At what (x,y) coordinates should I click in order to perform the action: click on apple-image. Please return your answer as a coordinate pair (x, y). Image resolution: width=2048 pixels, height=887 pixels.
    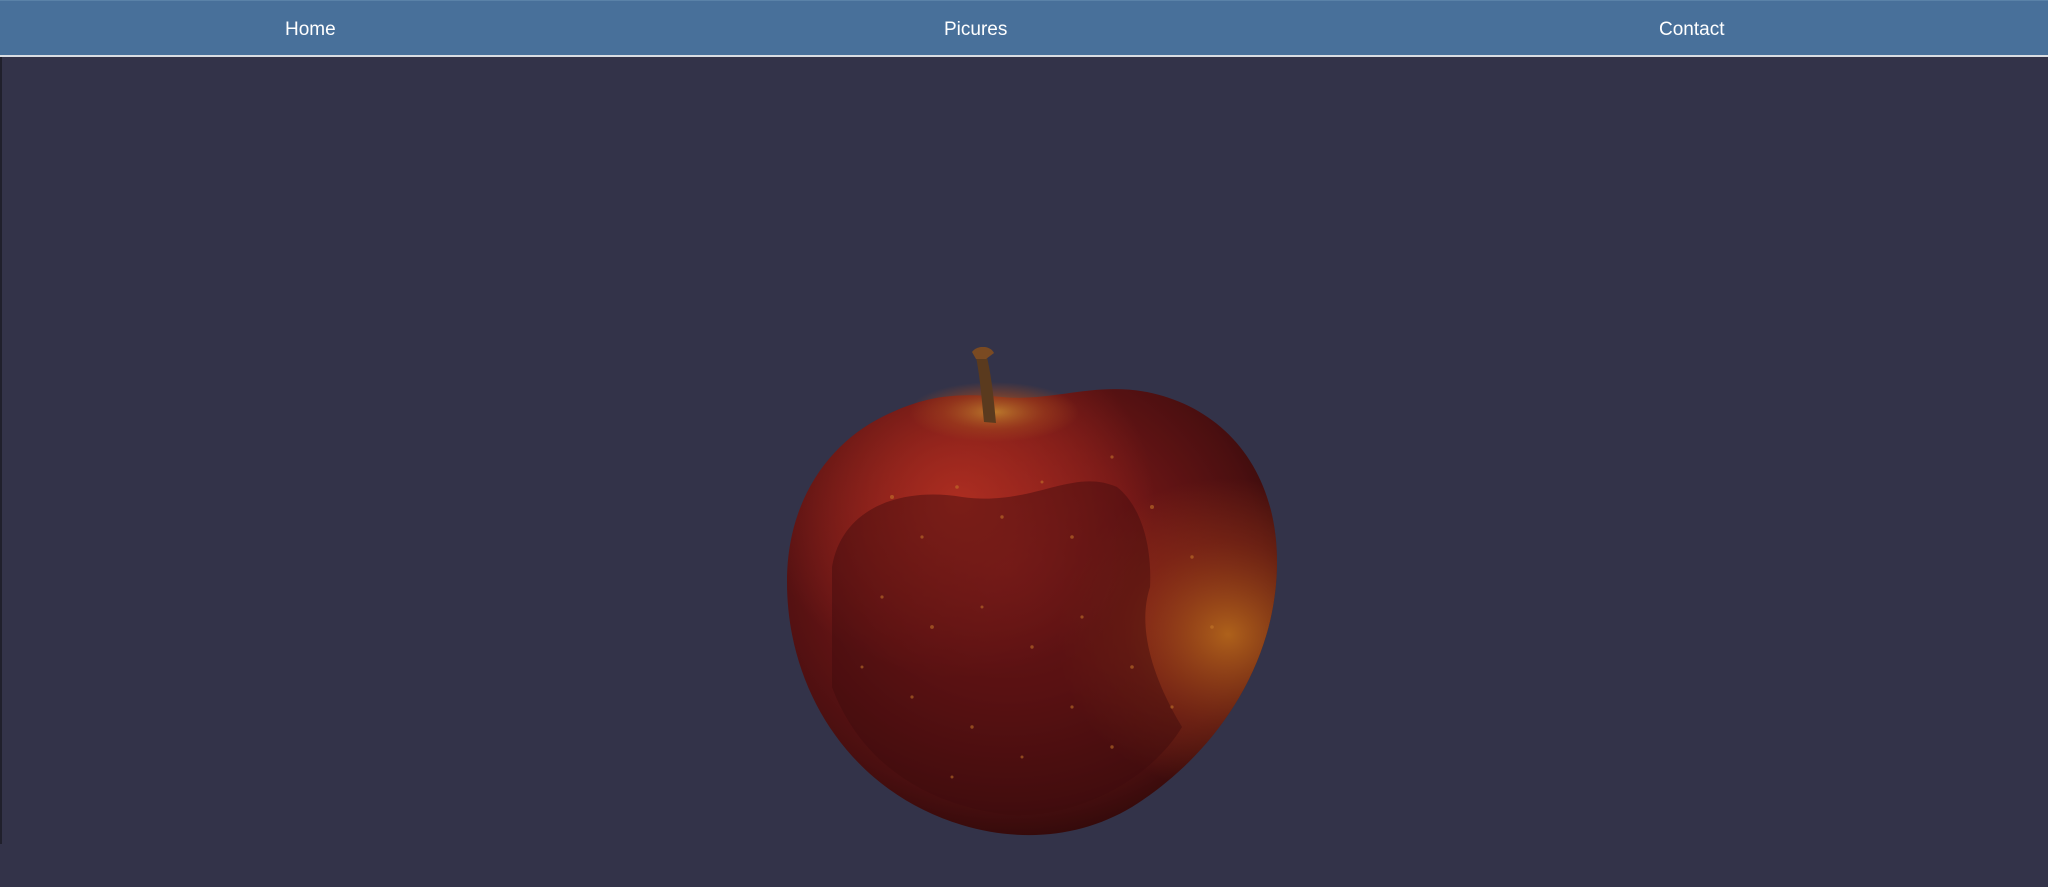
    Looking at the image, I should click on (1032, 591).